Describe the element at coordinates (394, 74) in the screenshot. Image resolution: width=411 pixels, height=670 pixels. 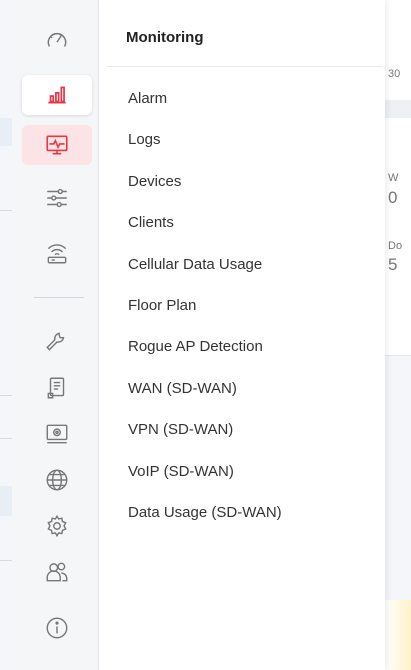
I see `background-text: 30` at that location.